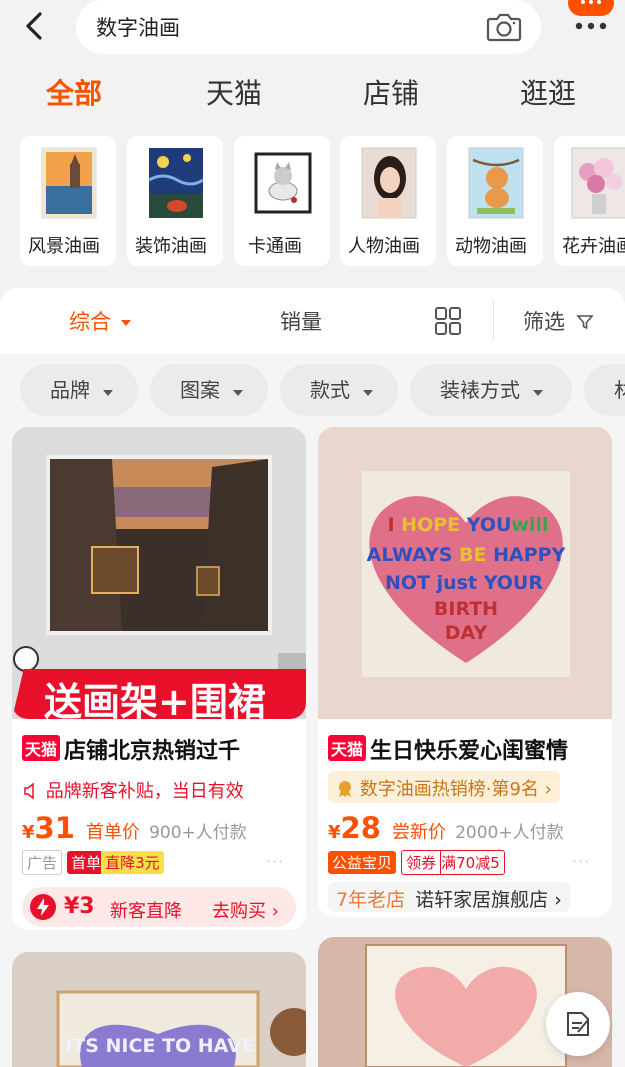 The image size is (625, 1067). I want to click on product-title-text: 店铺北京热销过千, so click(152, 751).